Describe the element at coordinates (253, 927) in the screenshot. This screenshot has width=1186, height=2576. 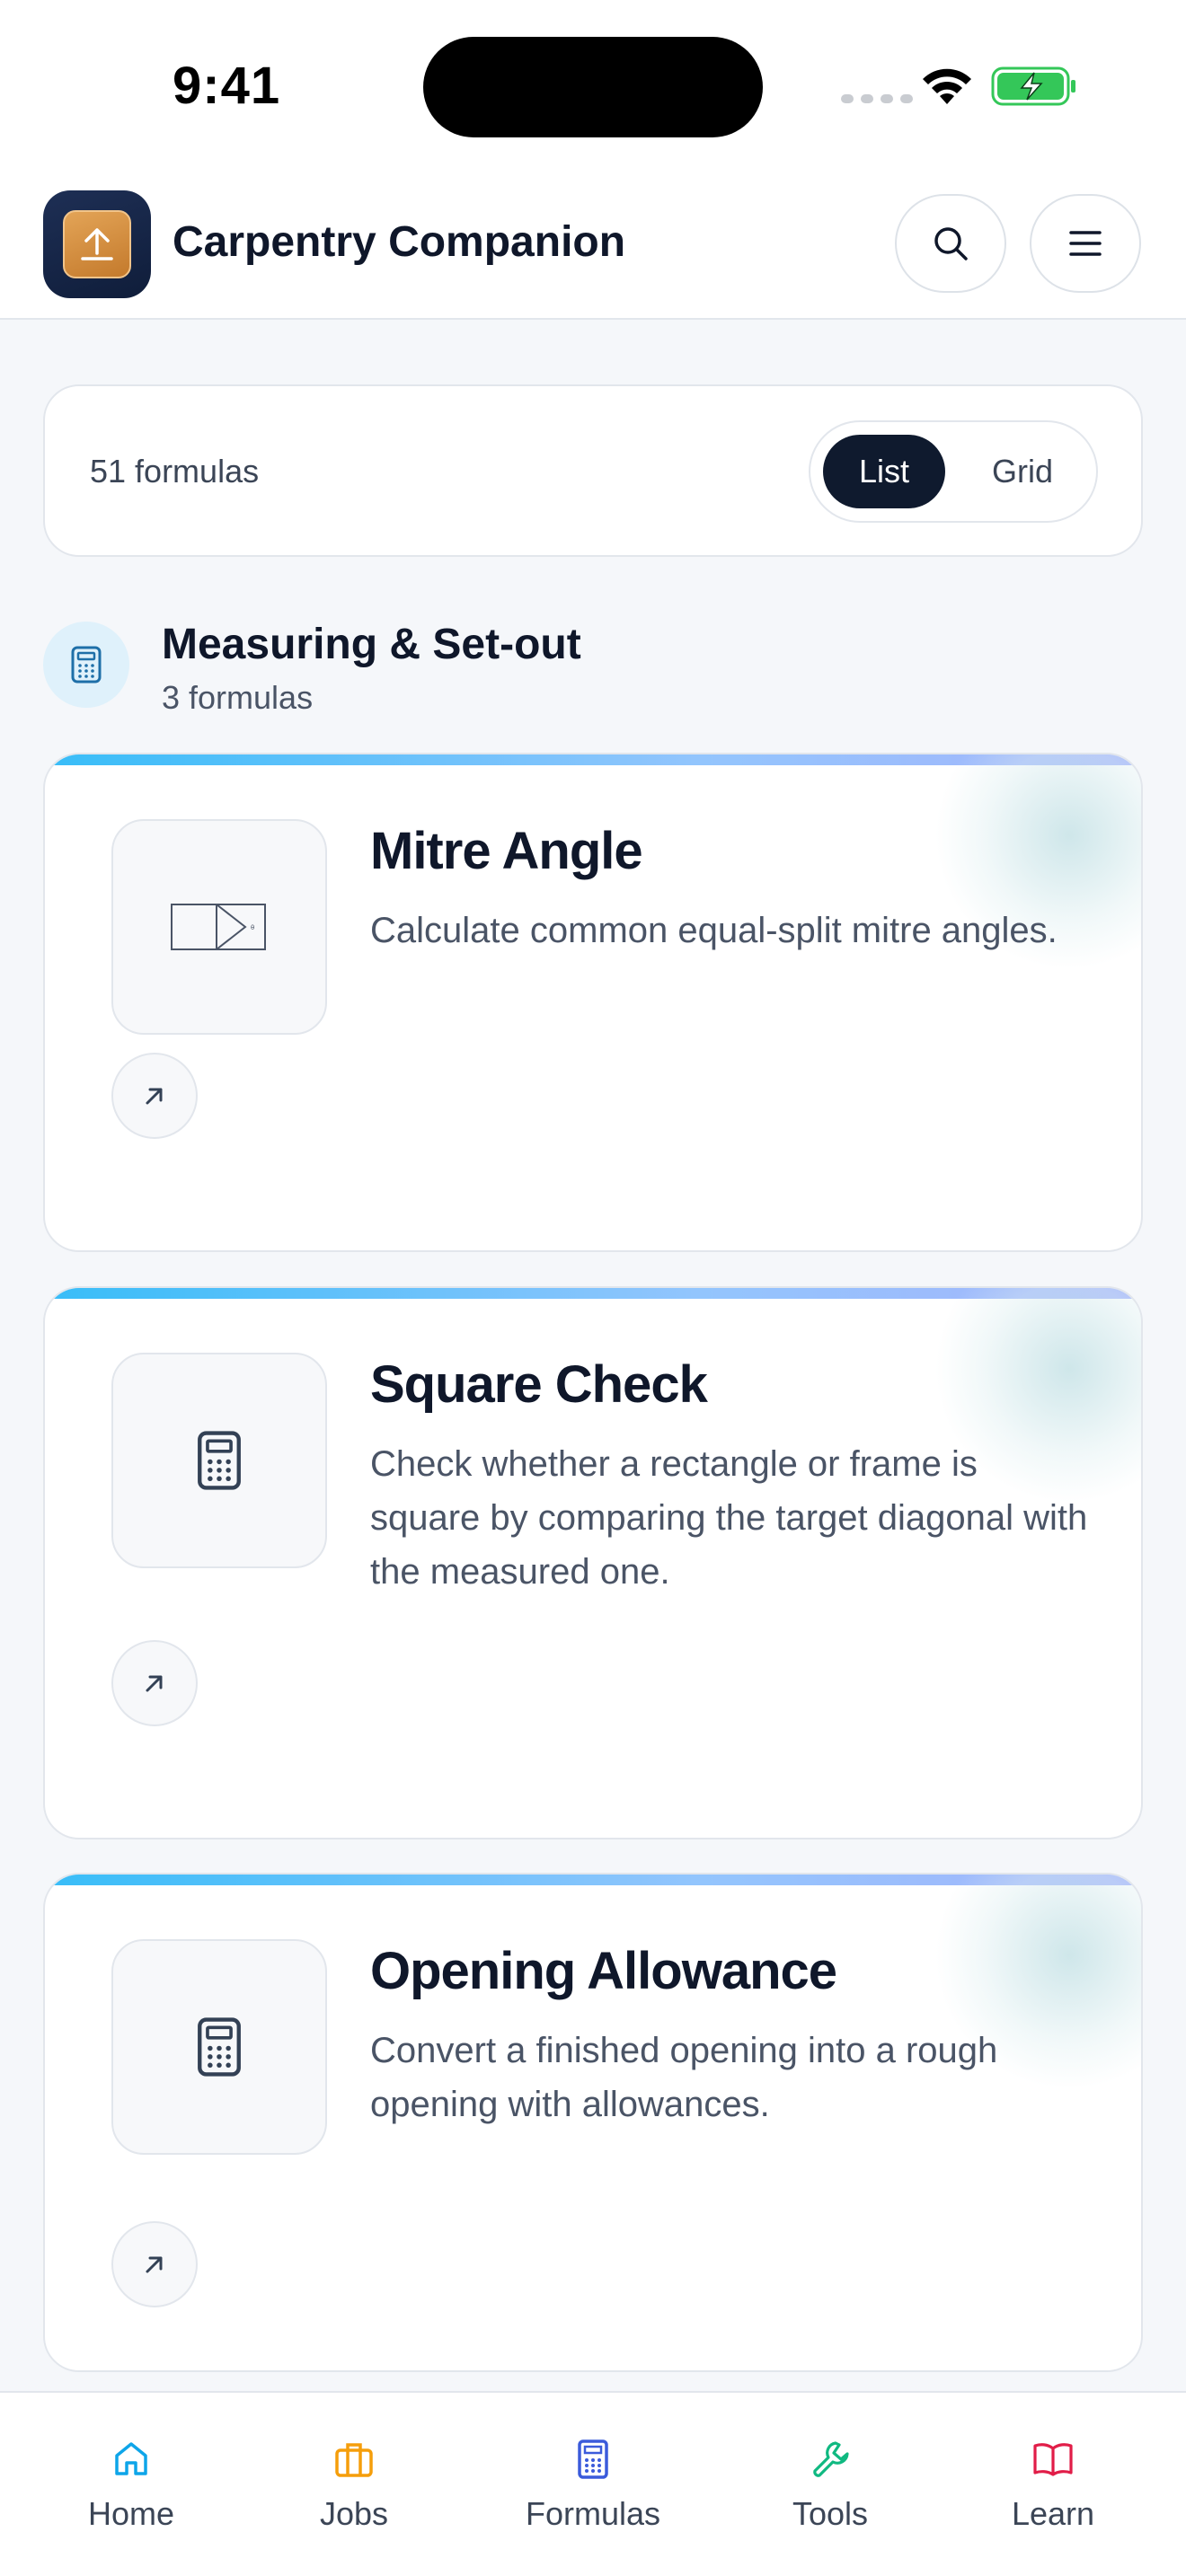
I see `svg-text: θ` at that location.